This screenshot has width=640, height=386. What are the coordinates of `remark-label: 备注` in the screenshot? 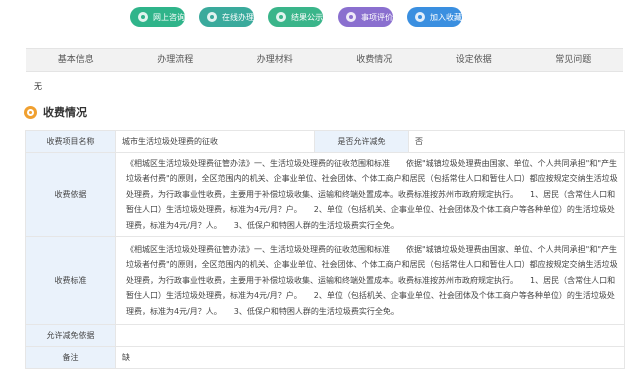 It's located at (70, 358).